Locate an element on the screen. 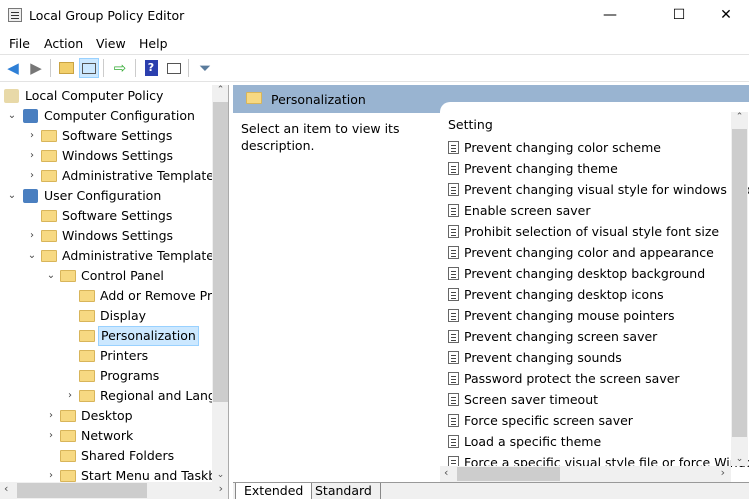 The image size is (749, 499). menu-file: File is located at coordinates (19, 43).